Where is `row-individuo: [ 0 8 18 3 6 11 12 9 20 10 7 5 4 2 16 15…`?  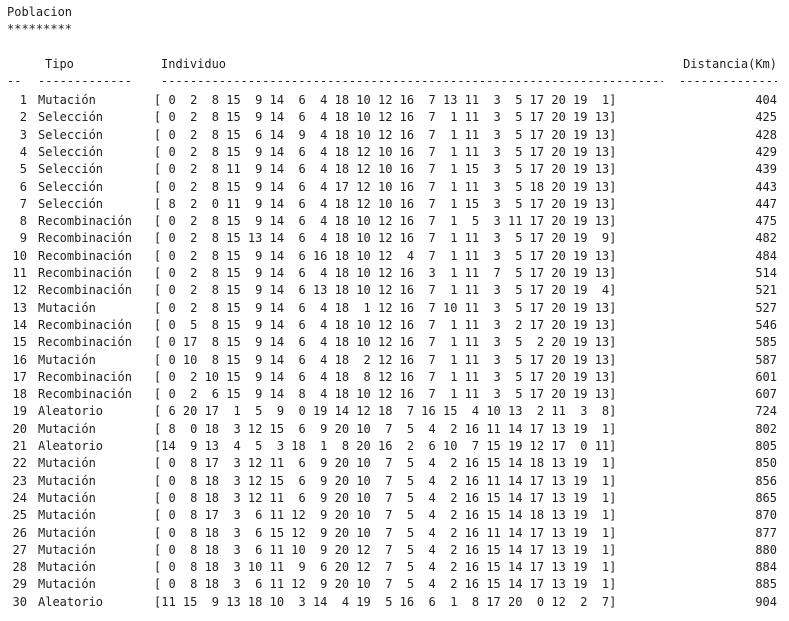 row-individuo: [ 0 8 18 3 6 11 12 9 20 10 7 5 4 2 16 15… is located at coordinates (385, 584).